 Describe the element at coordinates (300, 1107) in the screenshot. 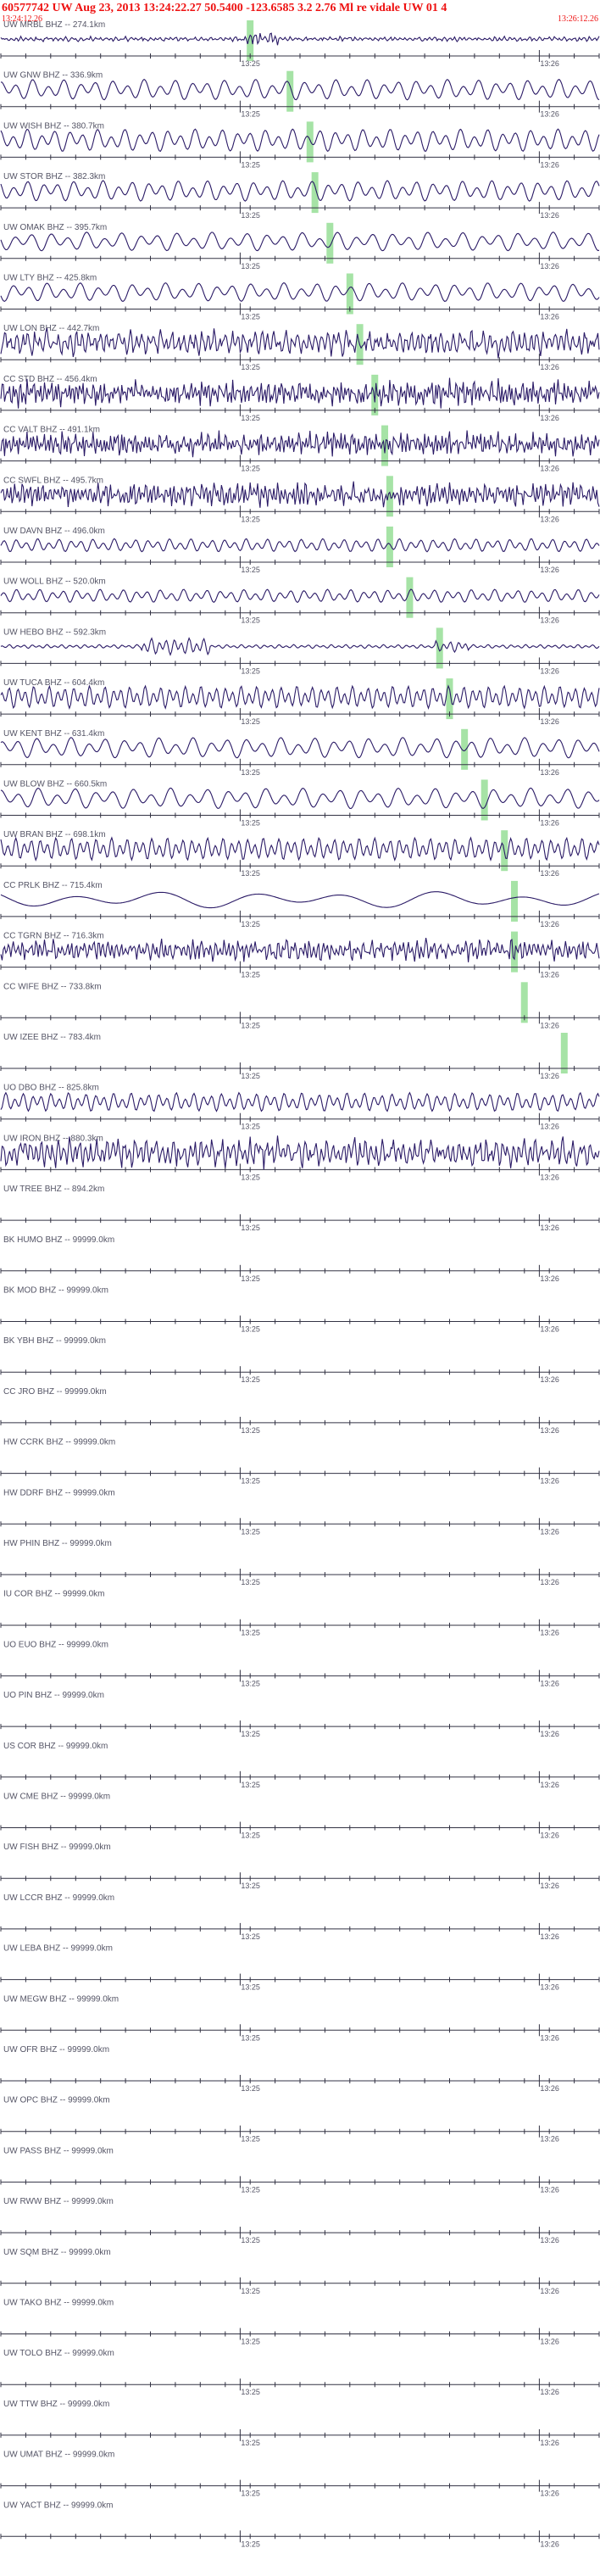

I see `station-row: UO DBO BHZ -- 825.8km 13:25 13:26` at that location.